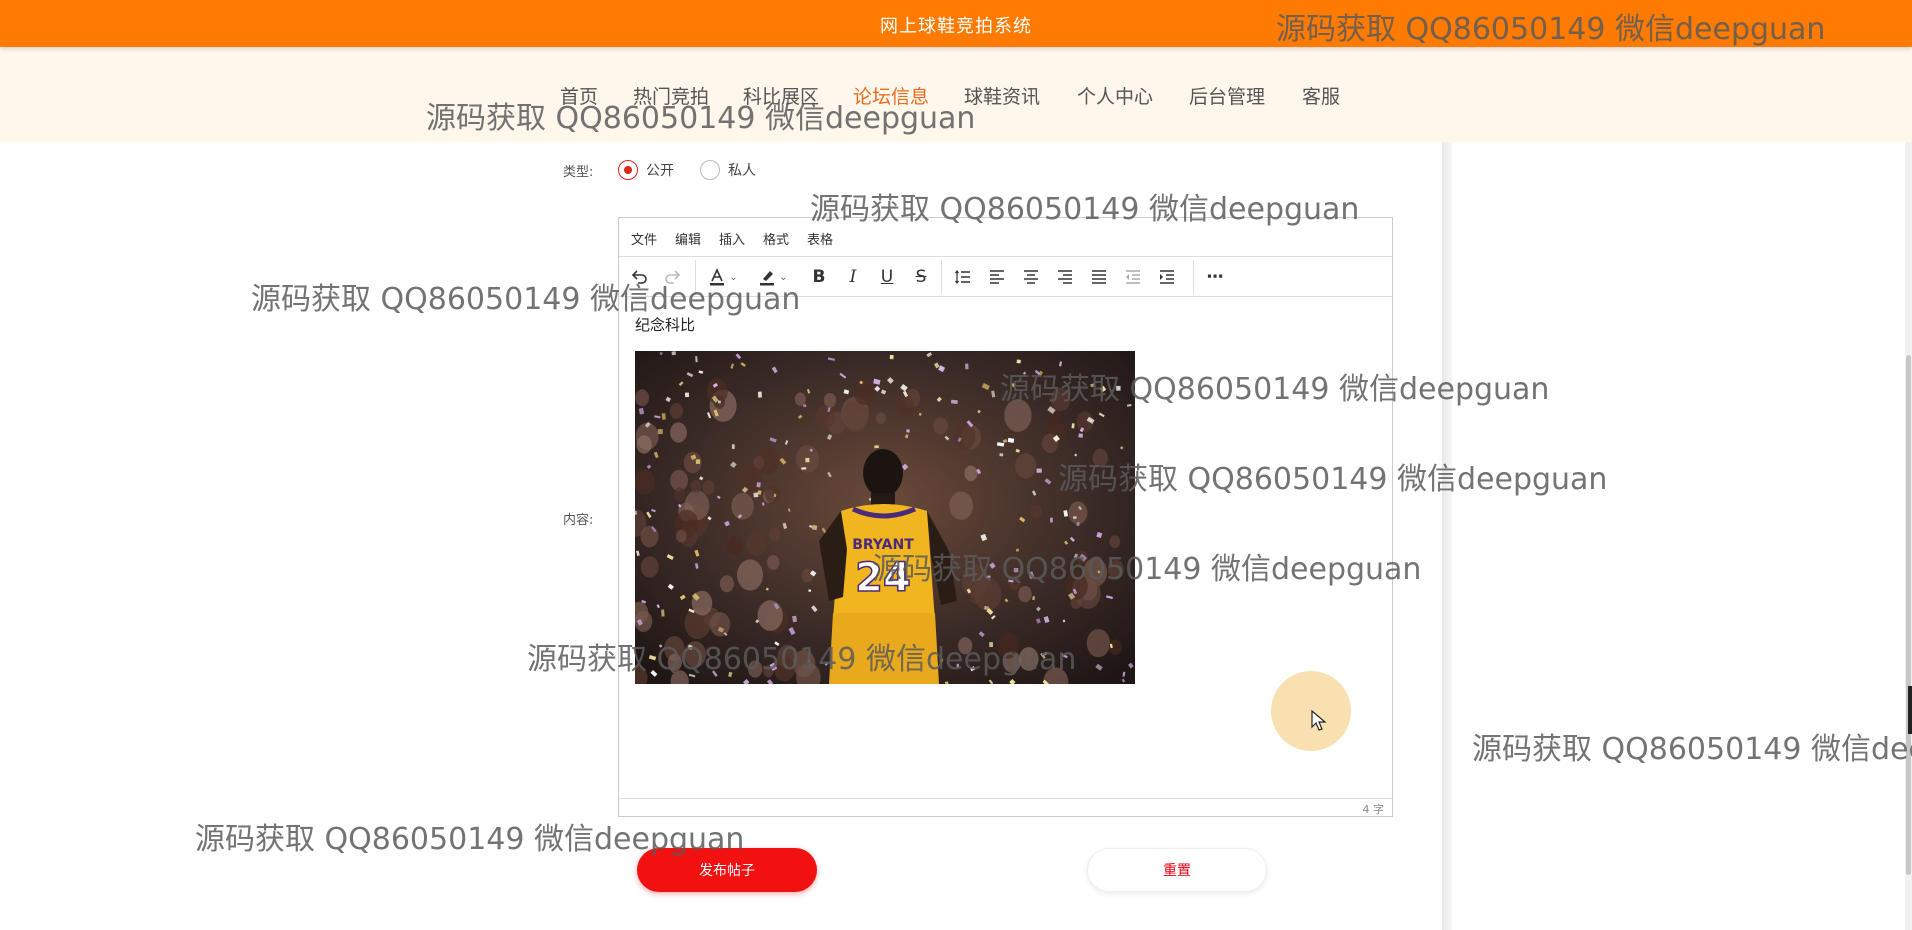 This screenshot has height=930, width=1912. What do you see at coordinates (1115, 95) in the screenshot?
I see `nav-item-personal-center: 个人中心` at bounding box center [1115, 95].